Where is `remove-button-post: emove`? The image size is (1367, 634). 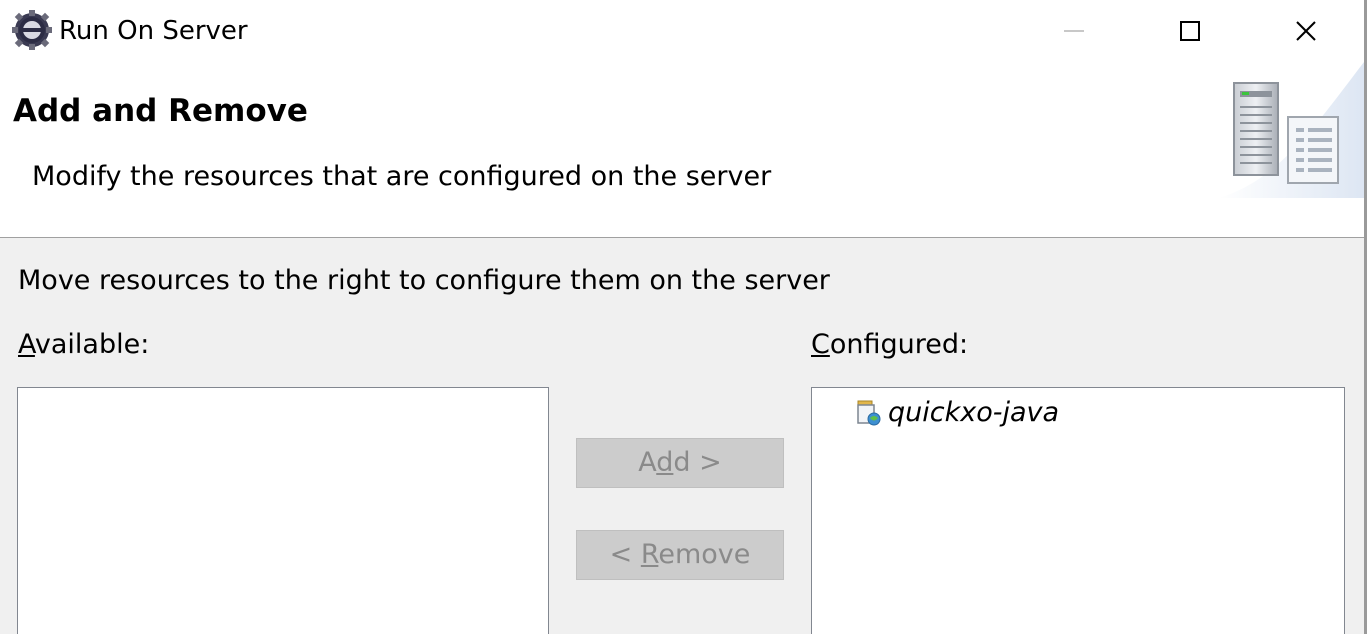 remove-button-post: emove is located at coordinates (704, 554).